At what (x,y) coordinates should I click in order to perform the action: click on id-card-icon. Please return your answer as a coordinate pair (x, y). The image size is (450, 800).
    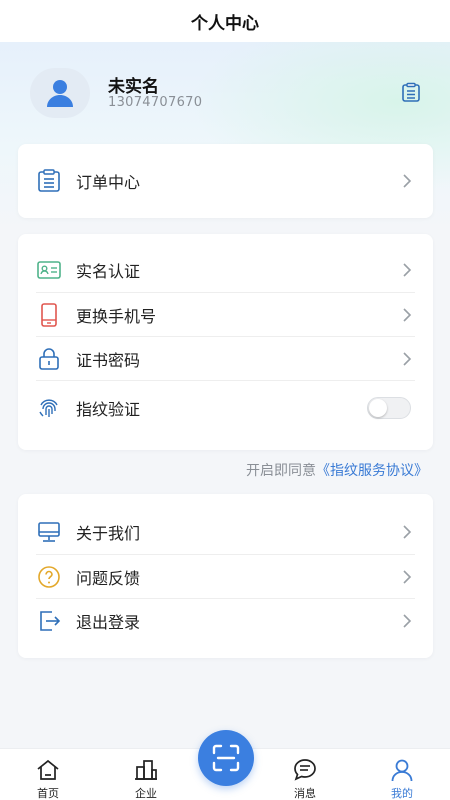
    Looking at the image, I should click on (49, 270).